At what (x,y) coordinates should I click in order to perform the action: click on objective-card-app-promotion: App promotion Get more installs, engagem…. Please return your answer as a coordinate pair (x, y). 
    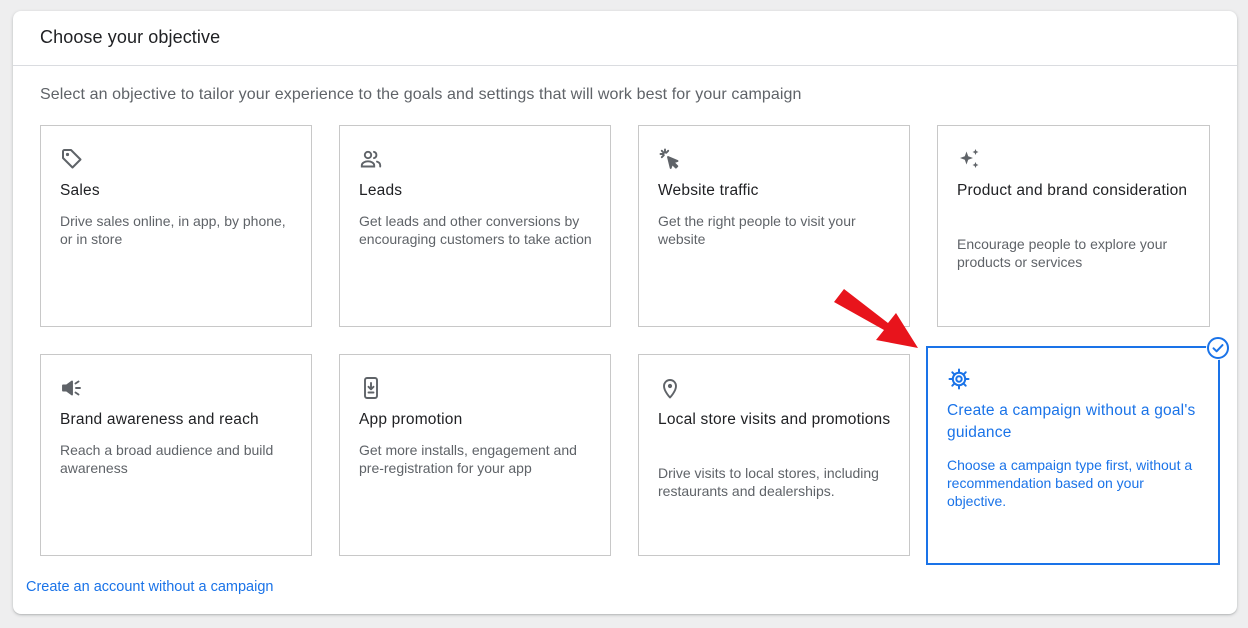
    Looking at the image, I should click on (475, 455).